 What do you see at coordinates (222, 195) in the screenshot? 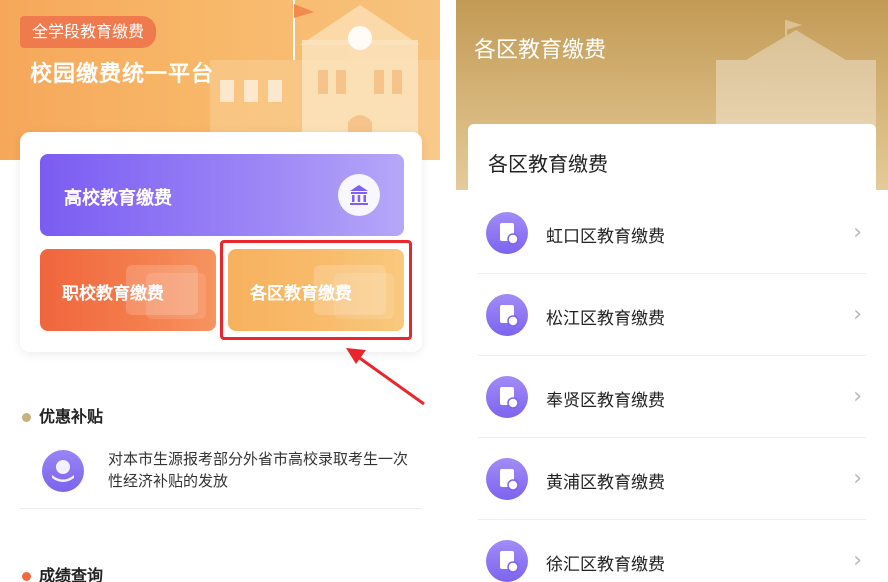
I see `university-payment-tile: 高校教育缴费` at bounding box center [222, 195].